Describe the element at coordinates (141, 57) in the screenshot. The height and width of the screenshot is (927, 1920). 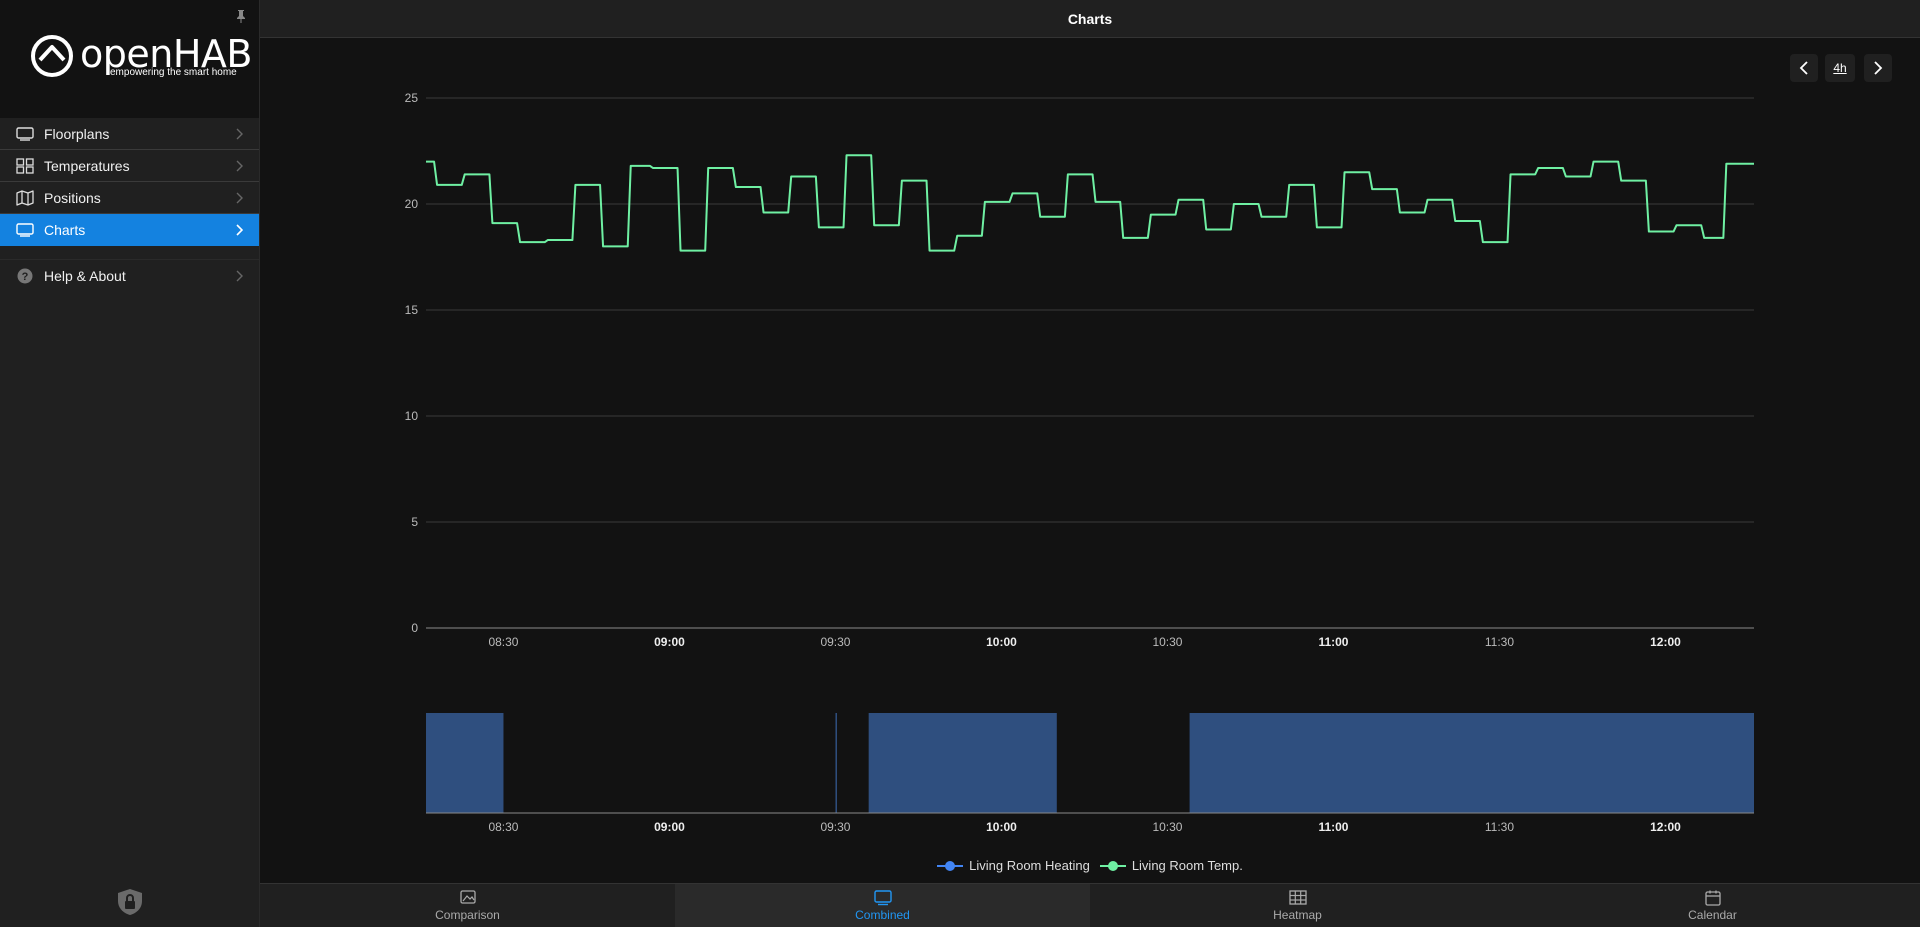
I see `openhab-logo: openHAB empowering the smart home` at that location.